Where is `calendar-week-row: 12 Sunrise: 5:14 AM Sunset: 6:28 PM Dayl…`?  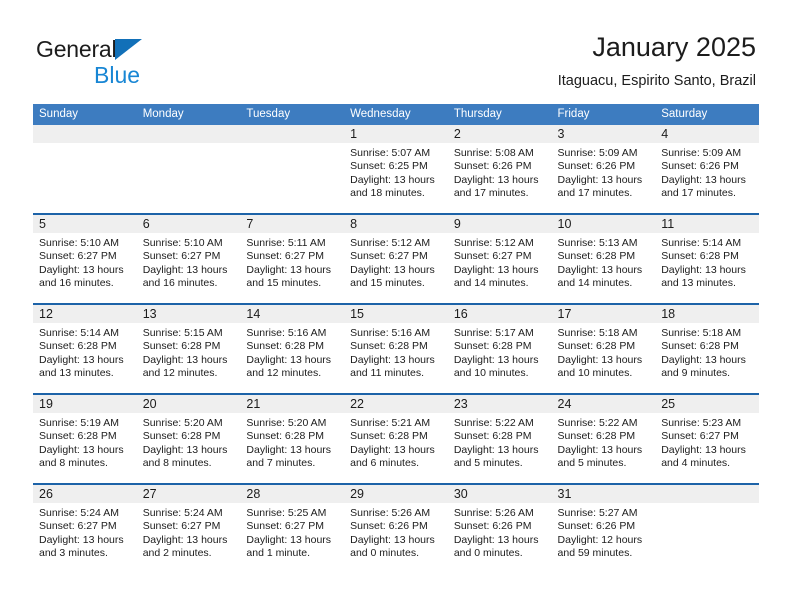 calendar-week-row: 12 Sunrise: 5:14 AM Sunset: 6:28 PM Dayl… is located at coordinates (396, 348).